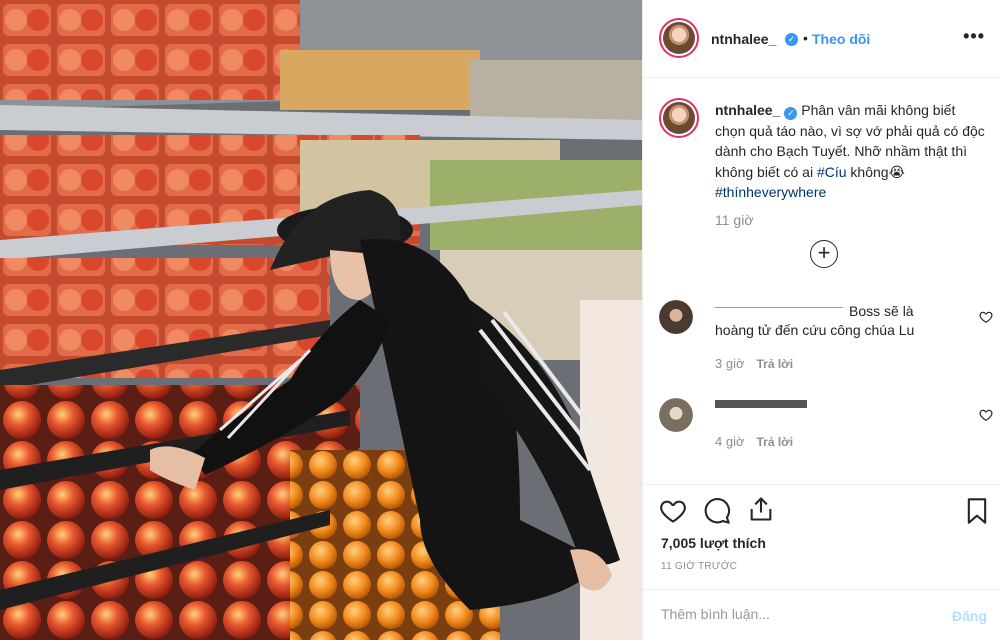  I want to click on comment-time: 4 giờ, so click(730, 441).